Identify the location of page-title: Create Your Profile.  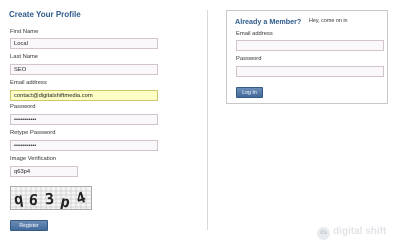
(45, 14).